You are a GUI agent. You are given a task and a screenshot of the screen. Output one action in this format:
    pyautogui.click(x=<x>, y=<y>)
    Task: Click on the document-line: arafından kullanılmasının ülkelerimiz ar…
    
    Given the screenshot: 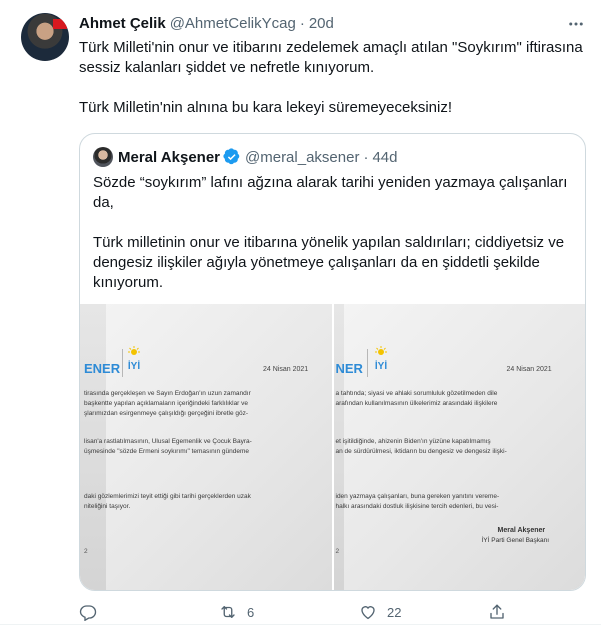 What is the action you would take?
    pyautogui.click(x=416, y=403)
    